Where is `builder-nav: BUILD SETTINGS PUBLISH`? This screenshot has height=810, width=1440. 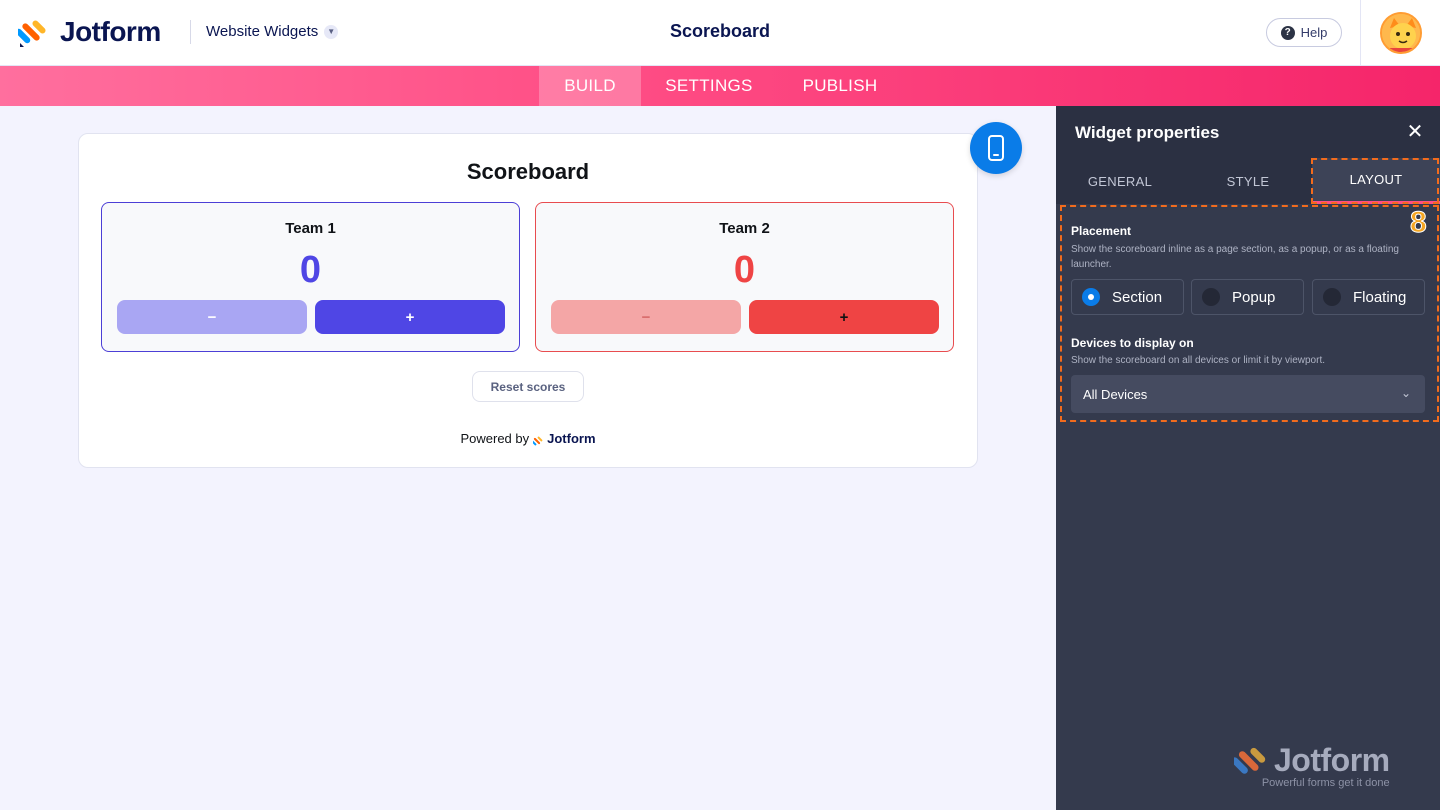 builder-nav: BUILD SETTINGS PUBLISH is located at coordinates (720, 86).